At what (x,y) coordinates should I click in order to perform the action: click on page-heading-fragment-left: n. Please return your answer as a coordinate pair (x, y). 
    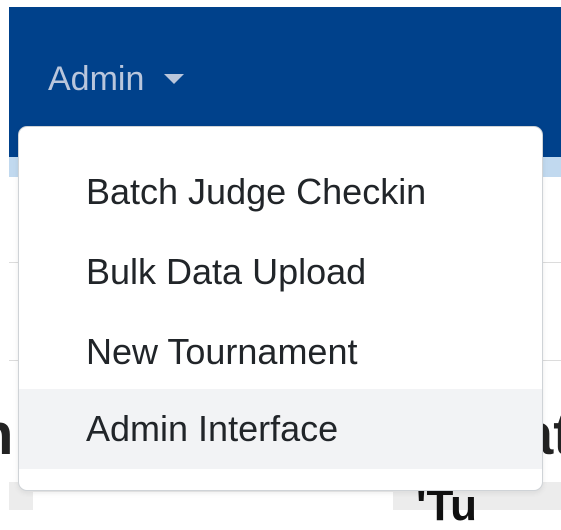
    Looking at the image, I should click on (6, 435).